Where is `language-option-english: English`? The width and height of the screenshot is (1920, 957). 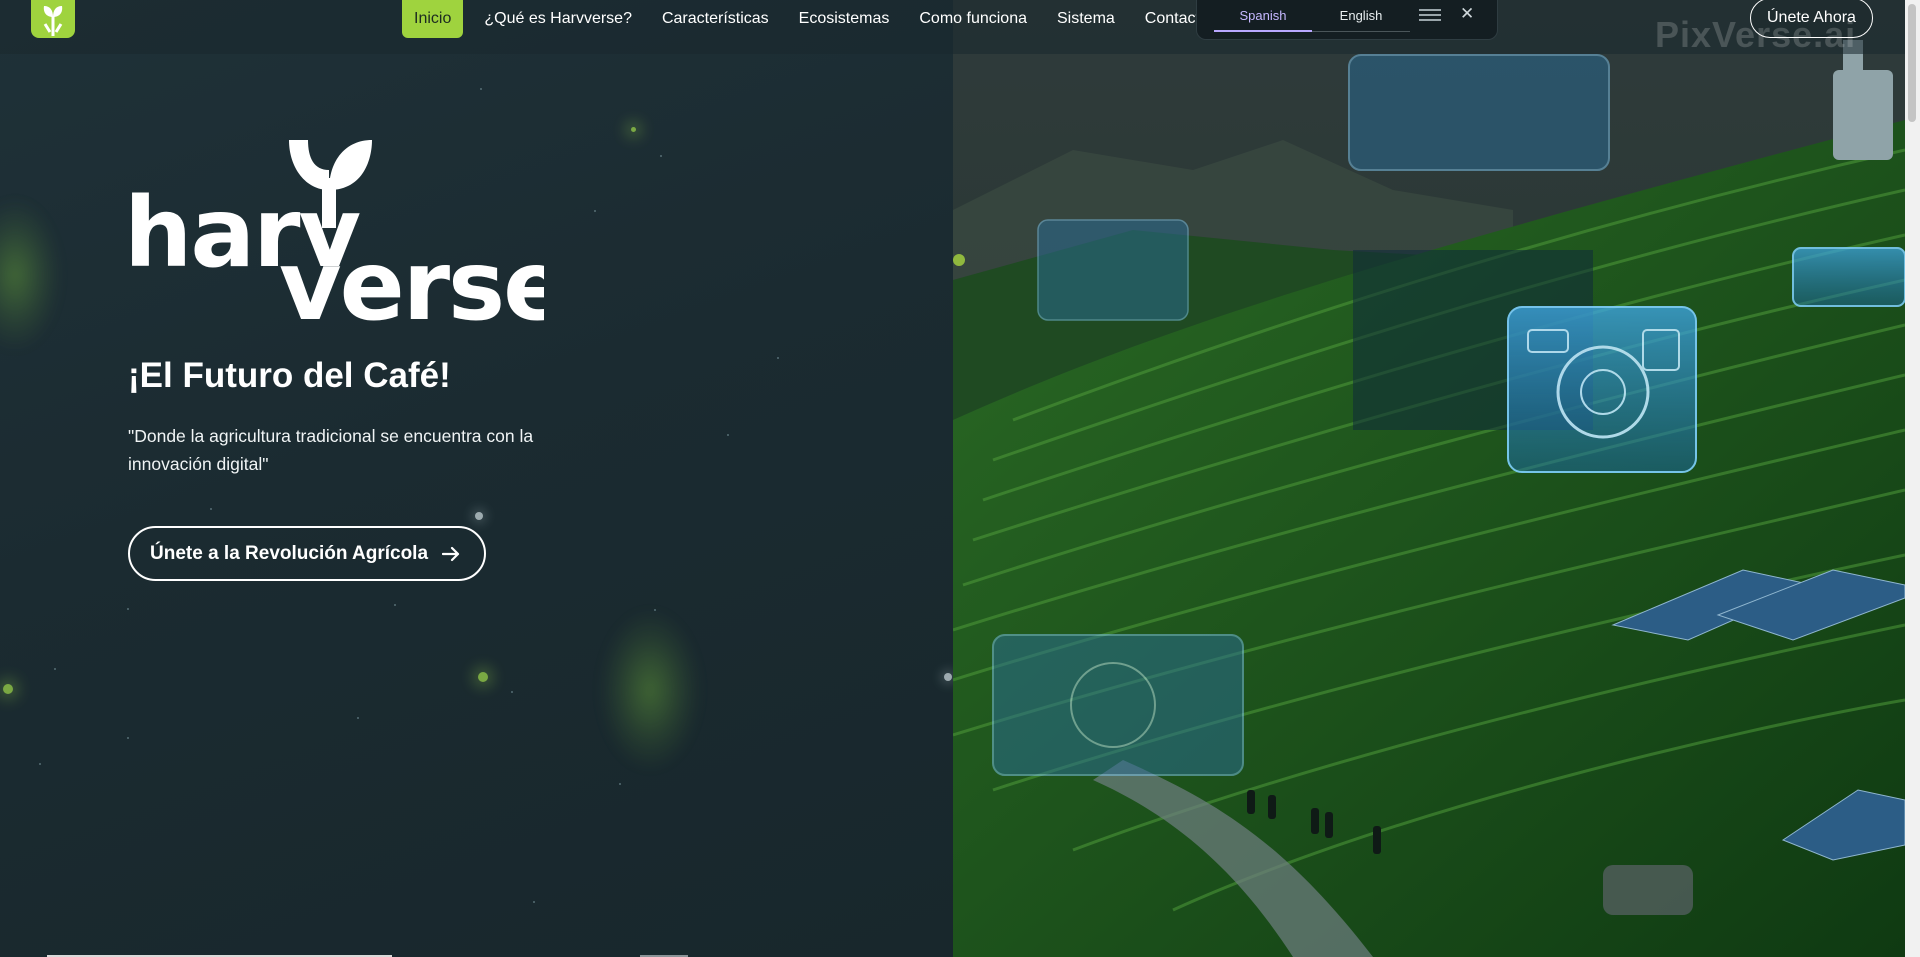
language-option-english: English is located at coordinates (1361, 16).